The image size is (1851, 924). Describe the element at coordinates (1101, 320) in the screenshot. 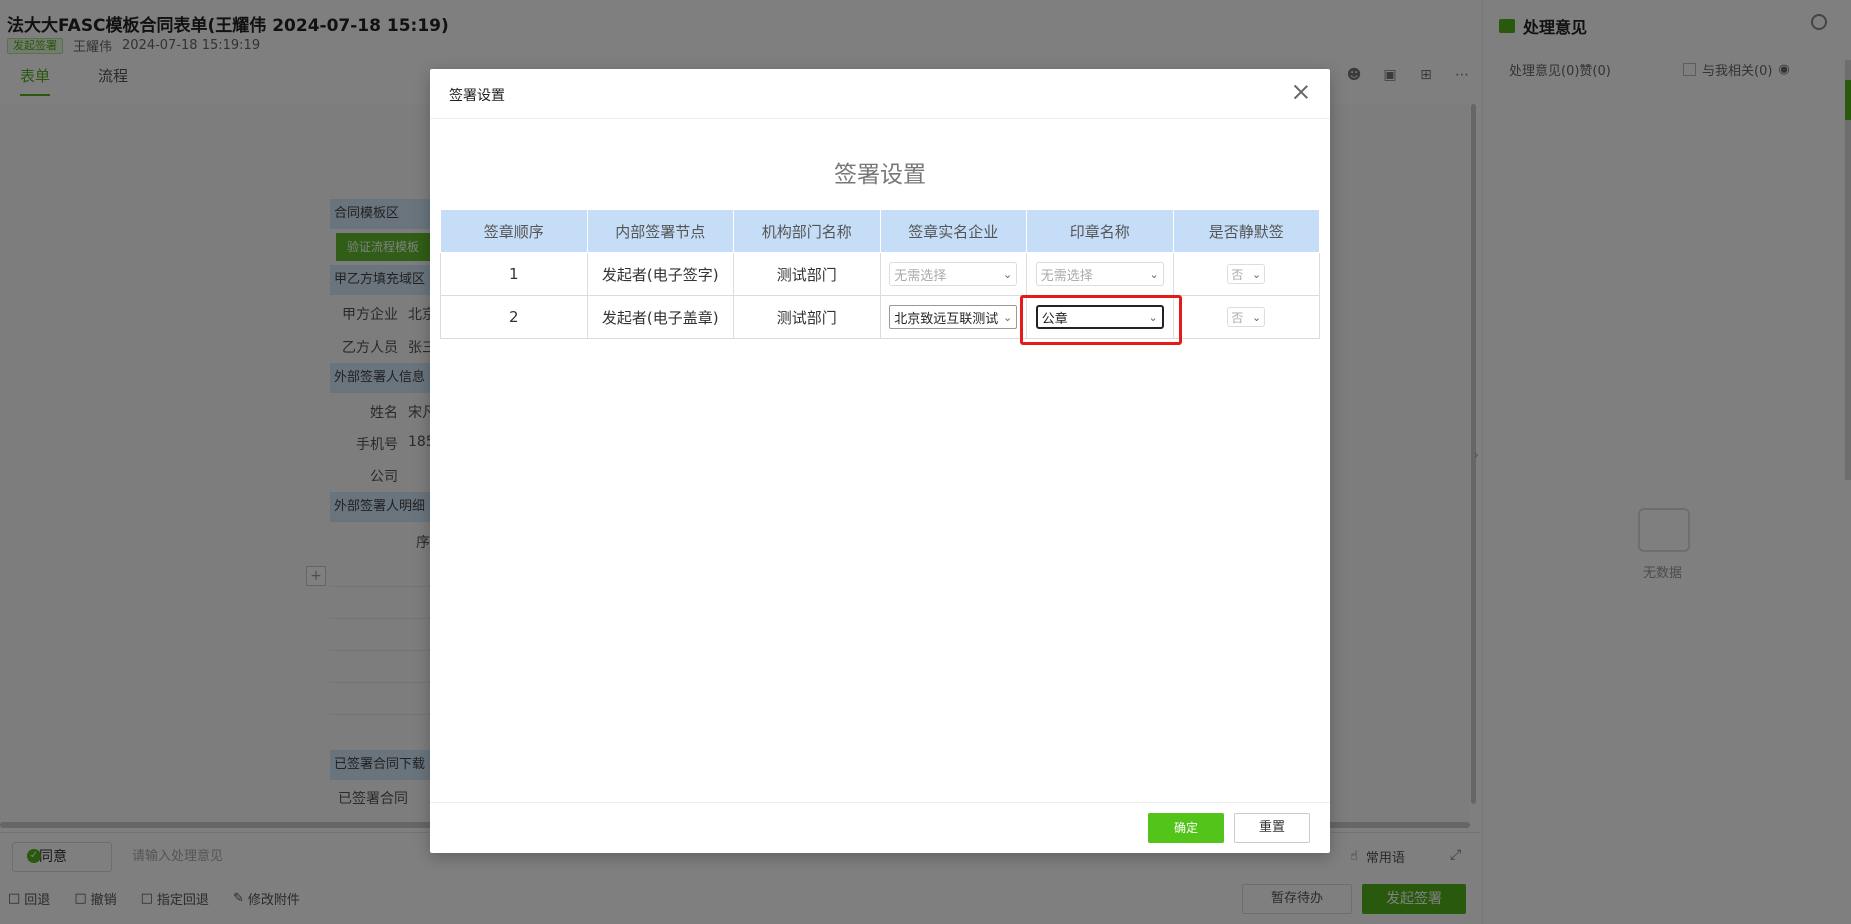

I see `highlight-annotation` at that location.